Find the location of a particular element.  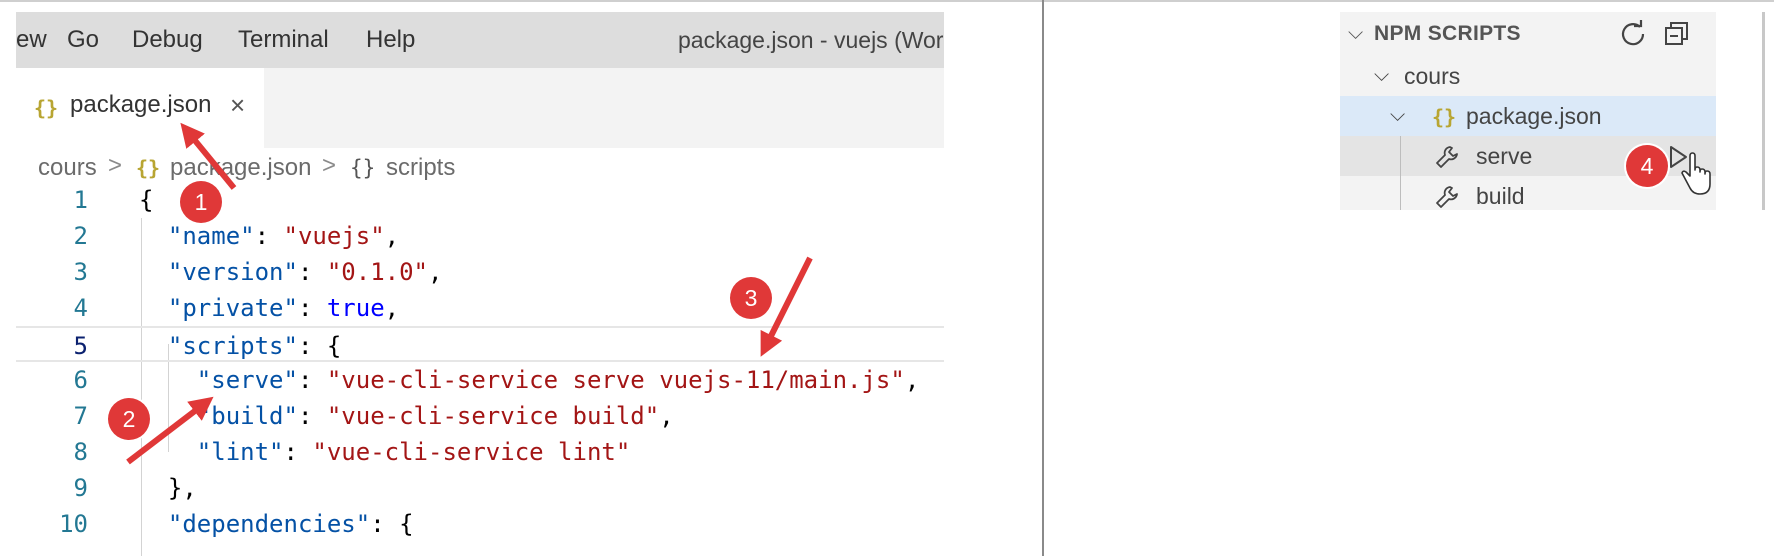

hand-cursor-icon is located at coordinates (1696, 173).